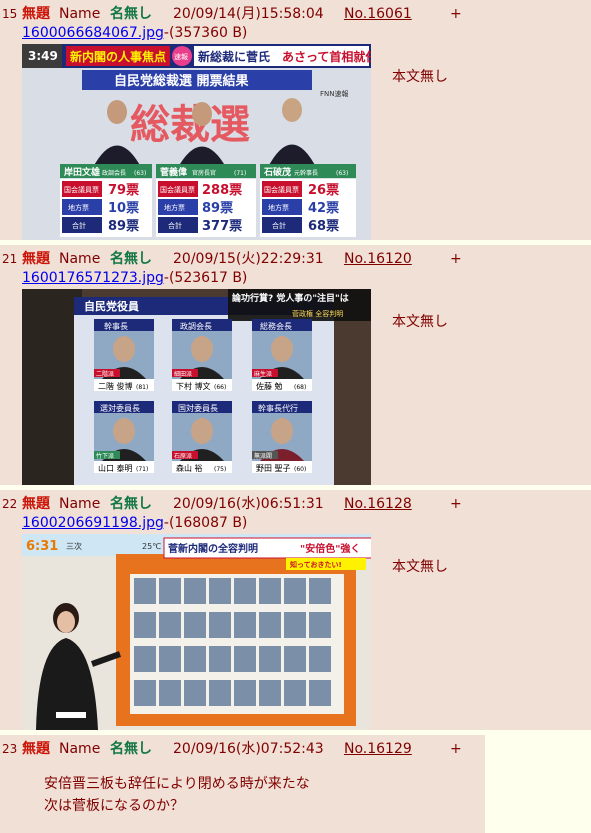  Describe the element at coordinates (10, 504) in the screenshot. I see `post-index: 22` at that location.